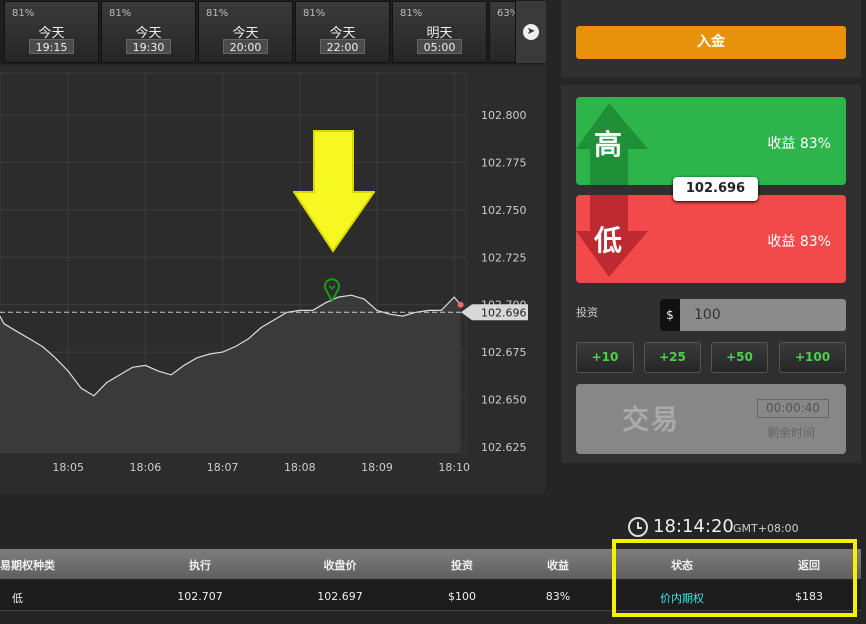  I want to click on countdown-timer: 00:00:40, so click(793, 408).